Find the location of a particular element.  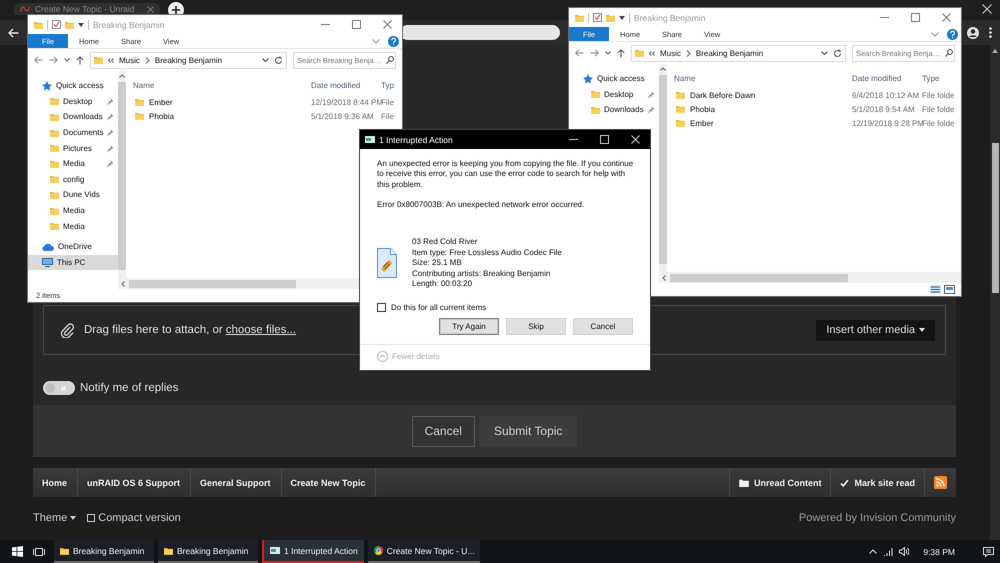

audio-file-icon is located at coordinates (387, 263).